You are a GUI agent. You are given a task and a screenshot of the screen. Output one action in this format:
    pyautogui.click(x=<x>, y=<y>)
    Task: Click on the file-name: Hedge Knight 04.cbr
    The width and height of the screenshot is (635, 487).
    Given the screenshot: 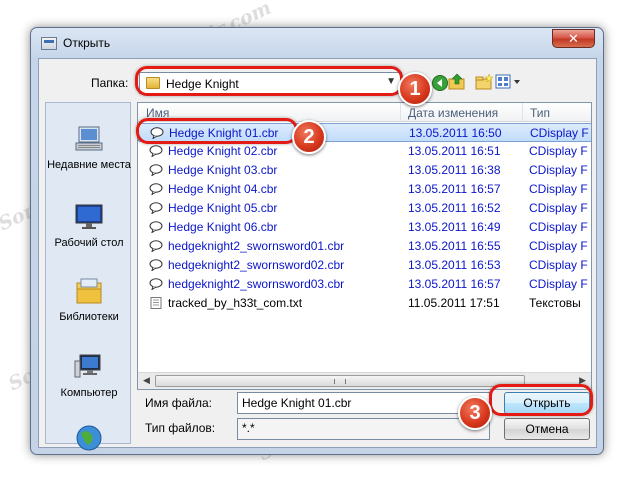 What is the action you would take?
    pyautogui.click(x=223, y=189)
    